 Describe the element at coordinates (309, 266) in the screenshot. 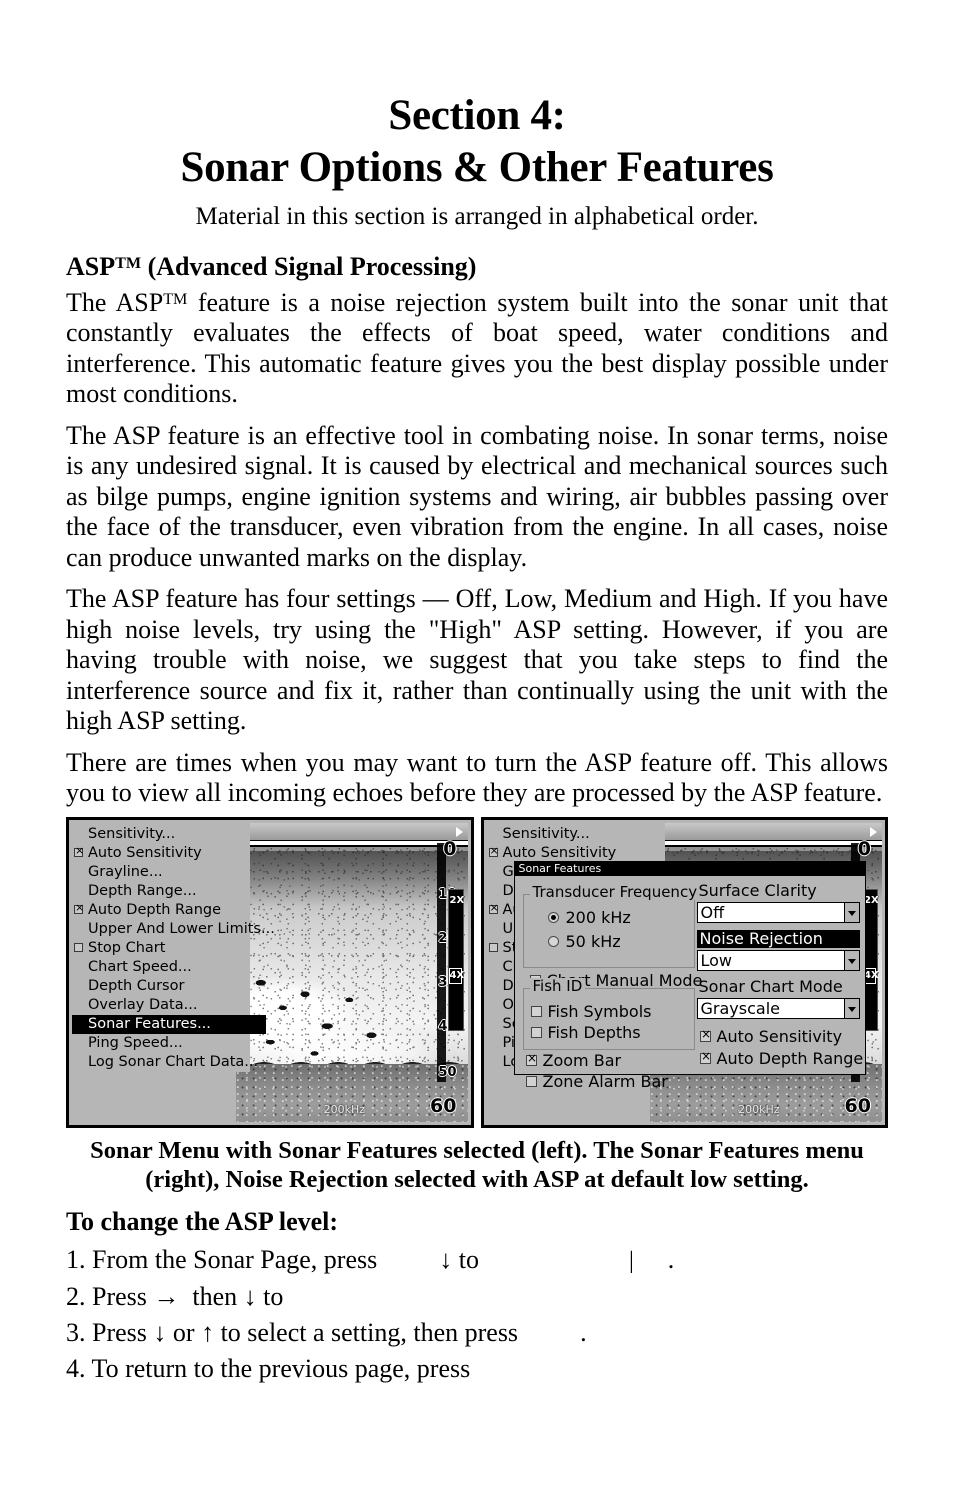

I see `topic-heading-suffix: (Advanced Signal Processing)` at that location.